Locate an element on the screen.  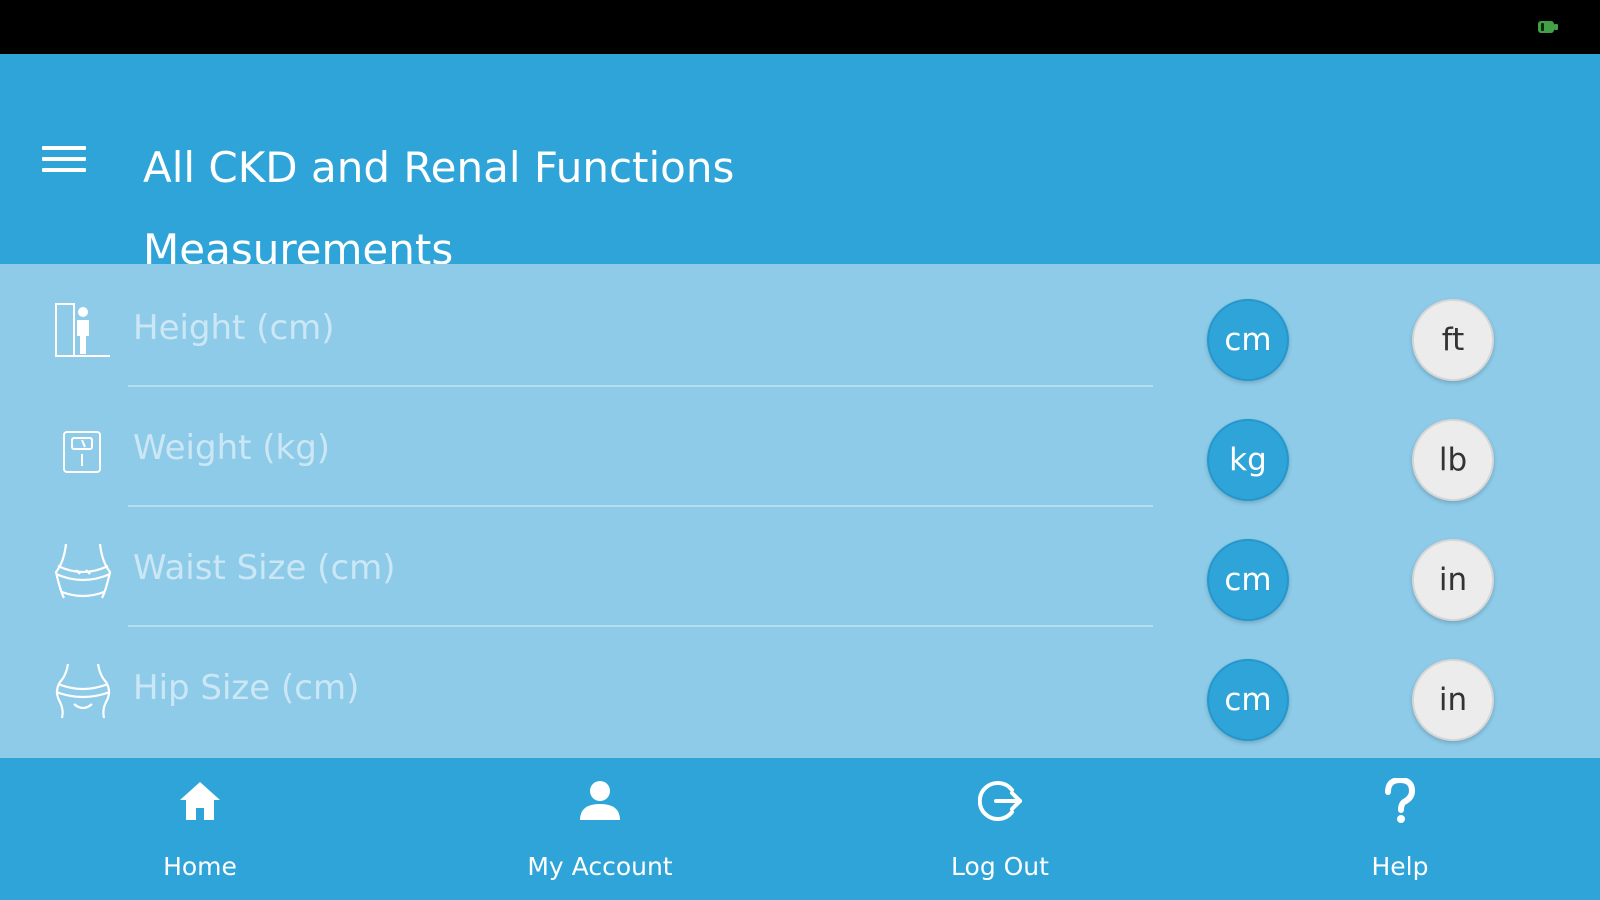
hip-size-input: Hip Size (cm) is located at coordinates (246, 688).